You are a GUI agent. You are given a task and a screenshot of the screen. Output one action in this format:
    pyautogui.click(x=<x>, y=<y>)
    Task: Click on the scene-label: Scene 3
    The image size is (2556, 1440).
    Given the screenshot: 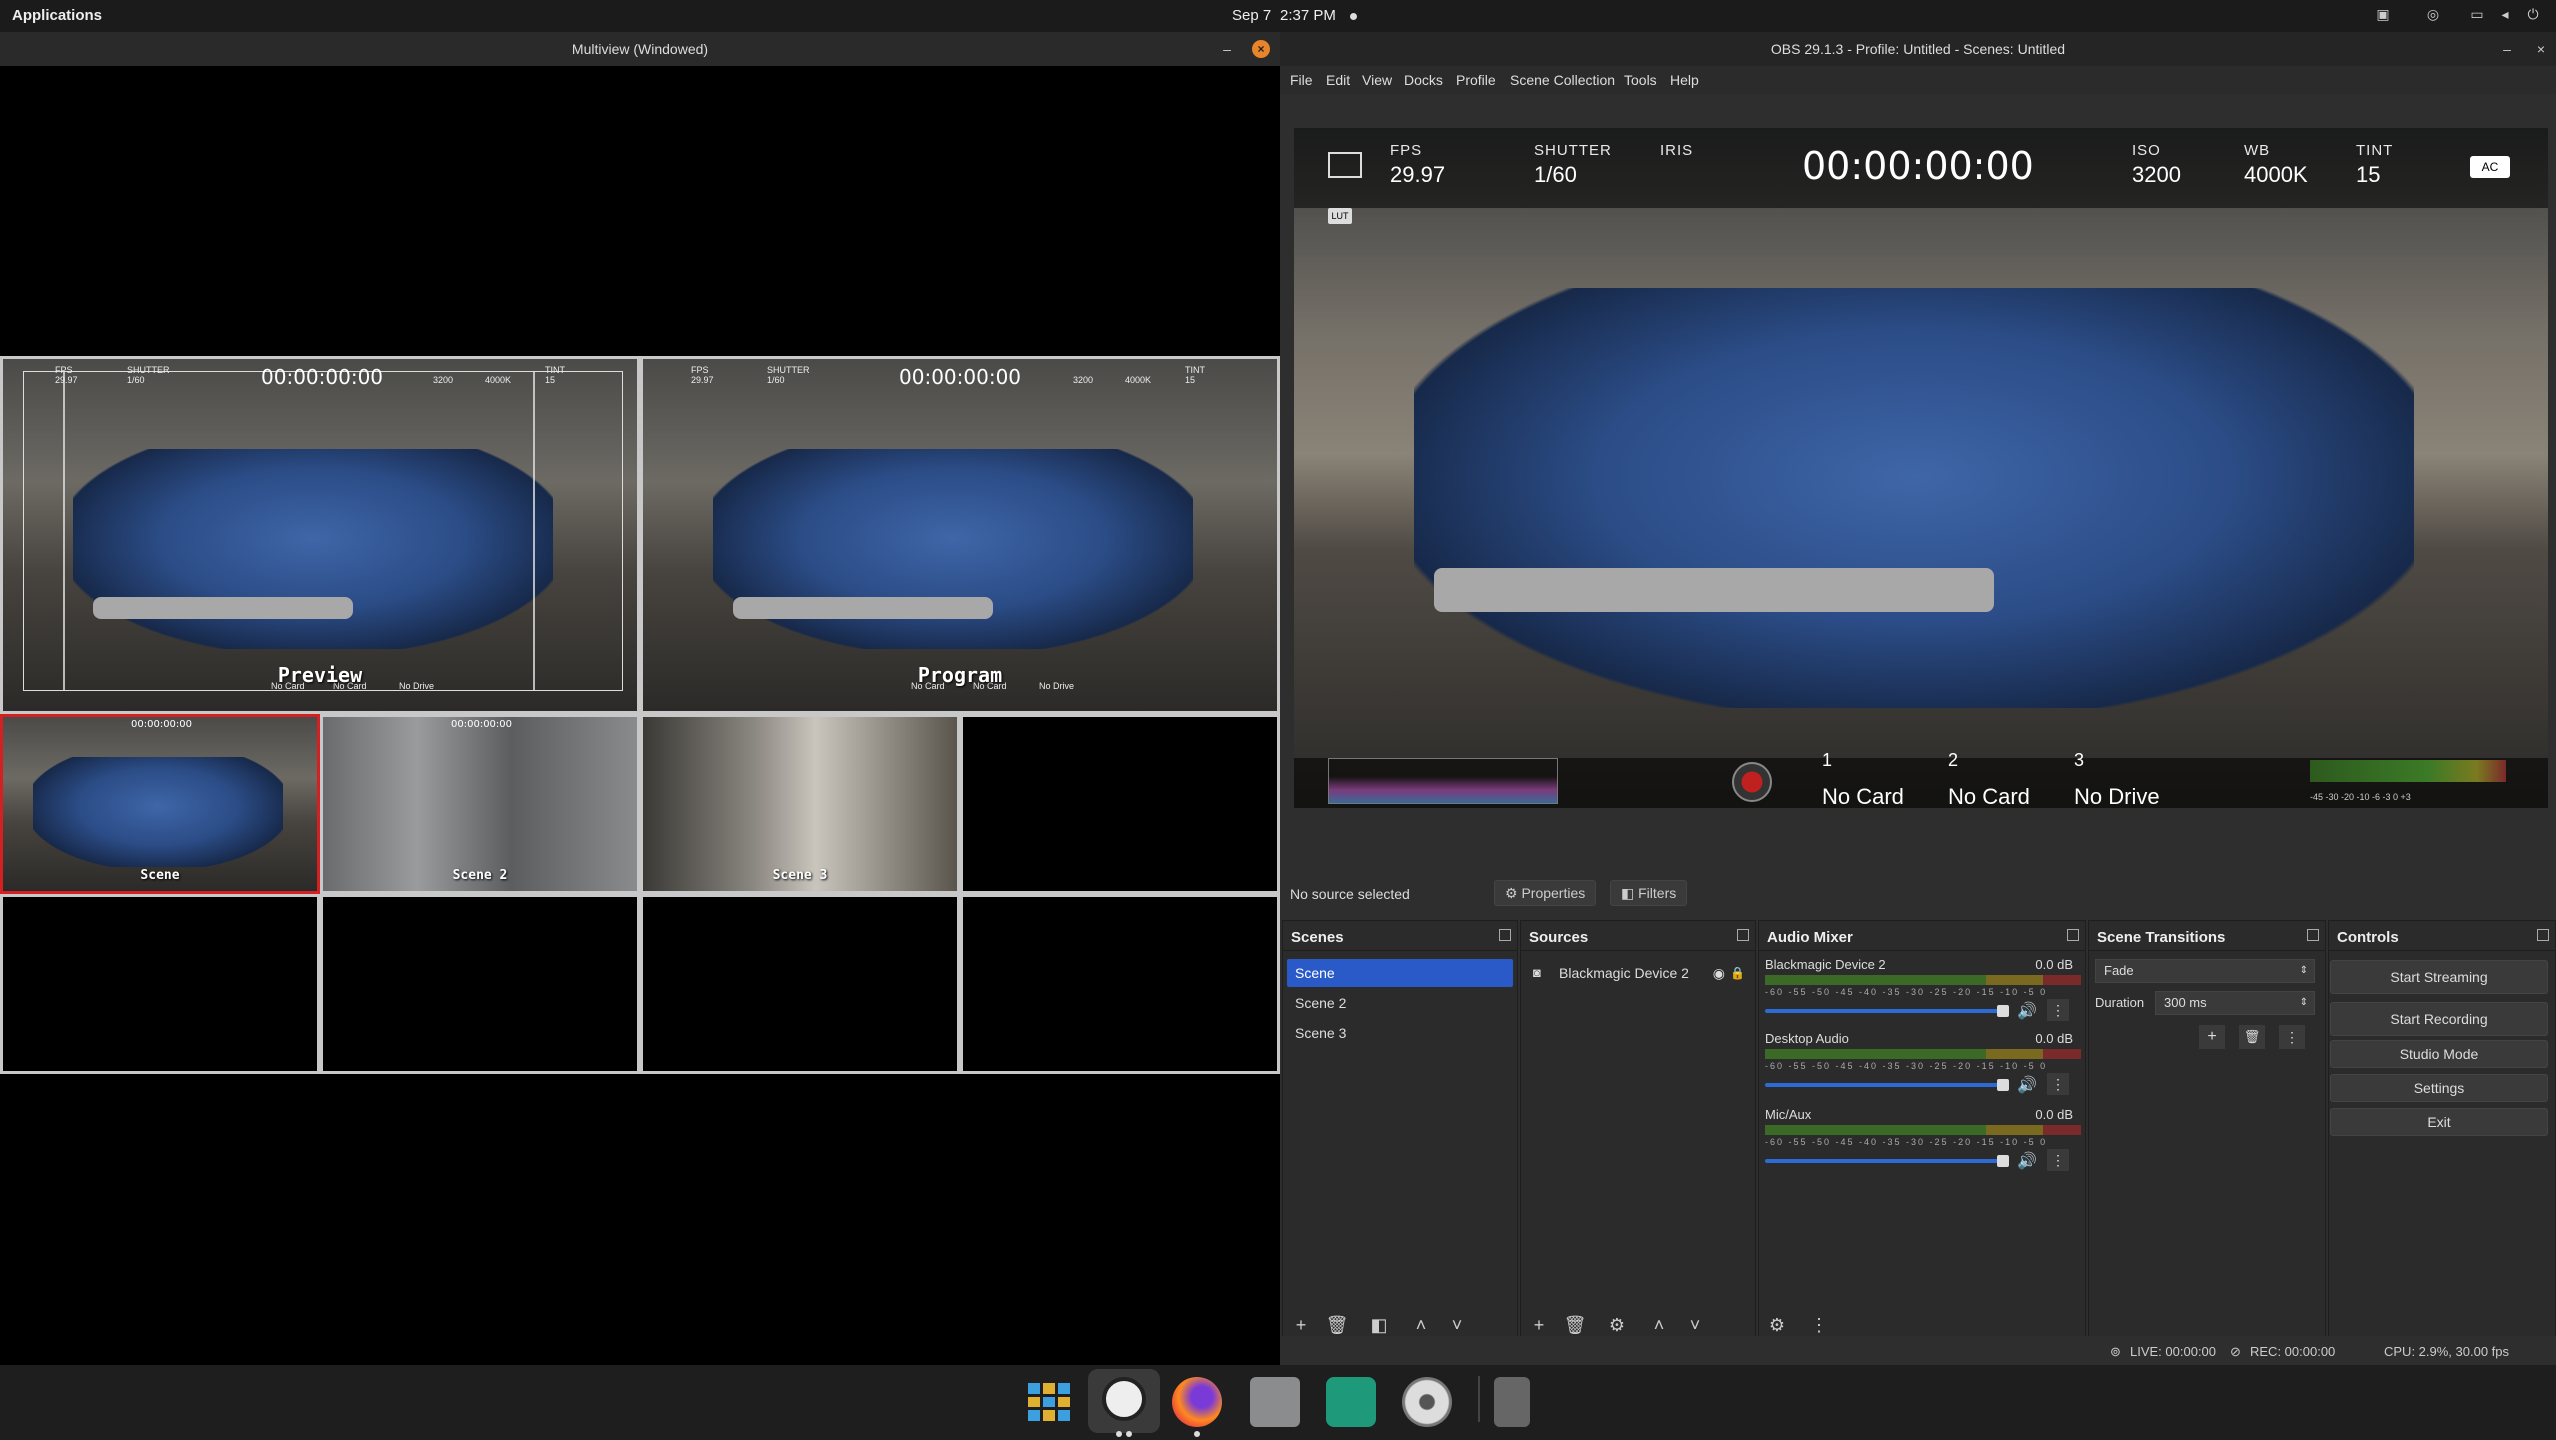 What is the action you would take?
    pyautogui.click(x=800, y=875)
    